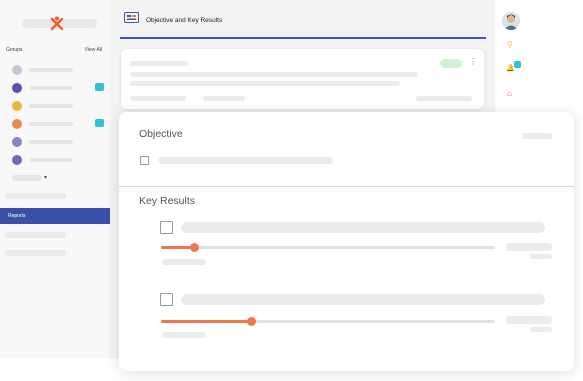 The width and height of the screenshot is (583, 381). I want to click on user-avatar-icon, so click(511, 21).